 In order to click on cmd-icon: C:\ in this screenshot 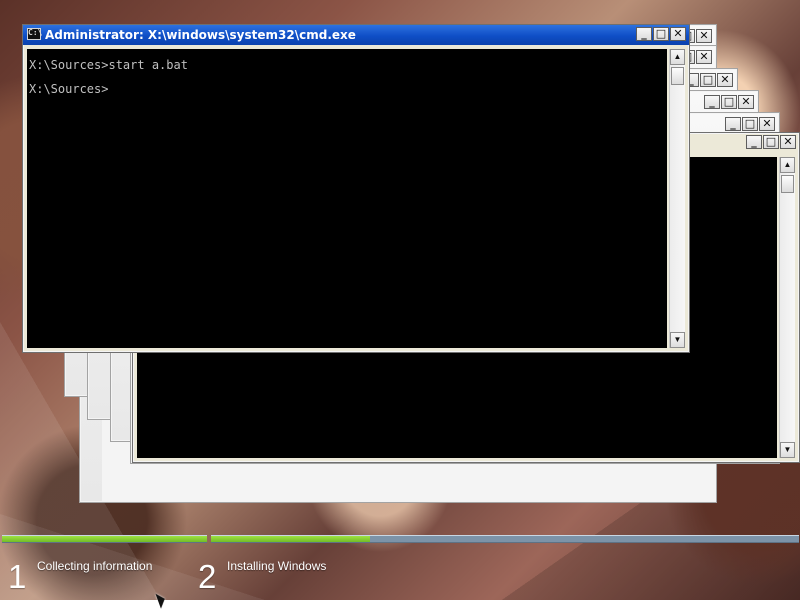, I will do `click(34, 34)`.